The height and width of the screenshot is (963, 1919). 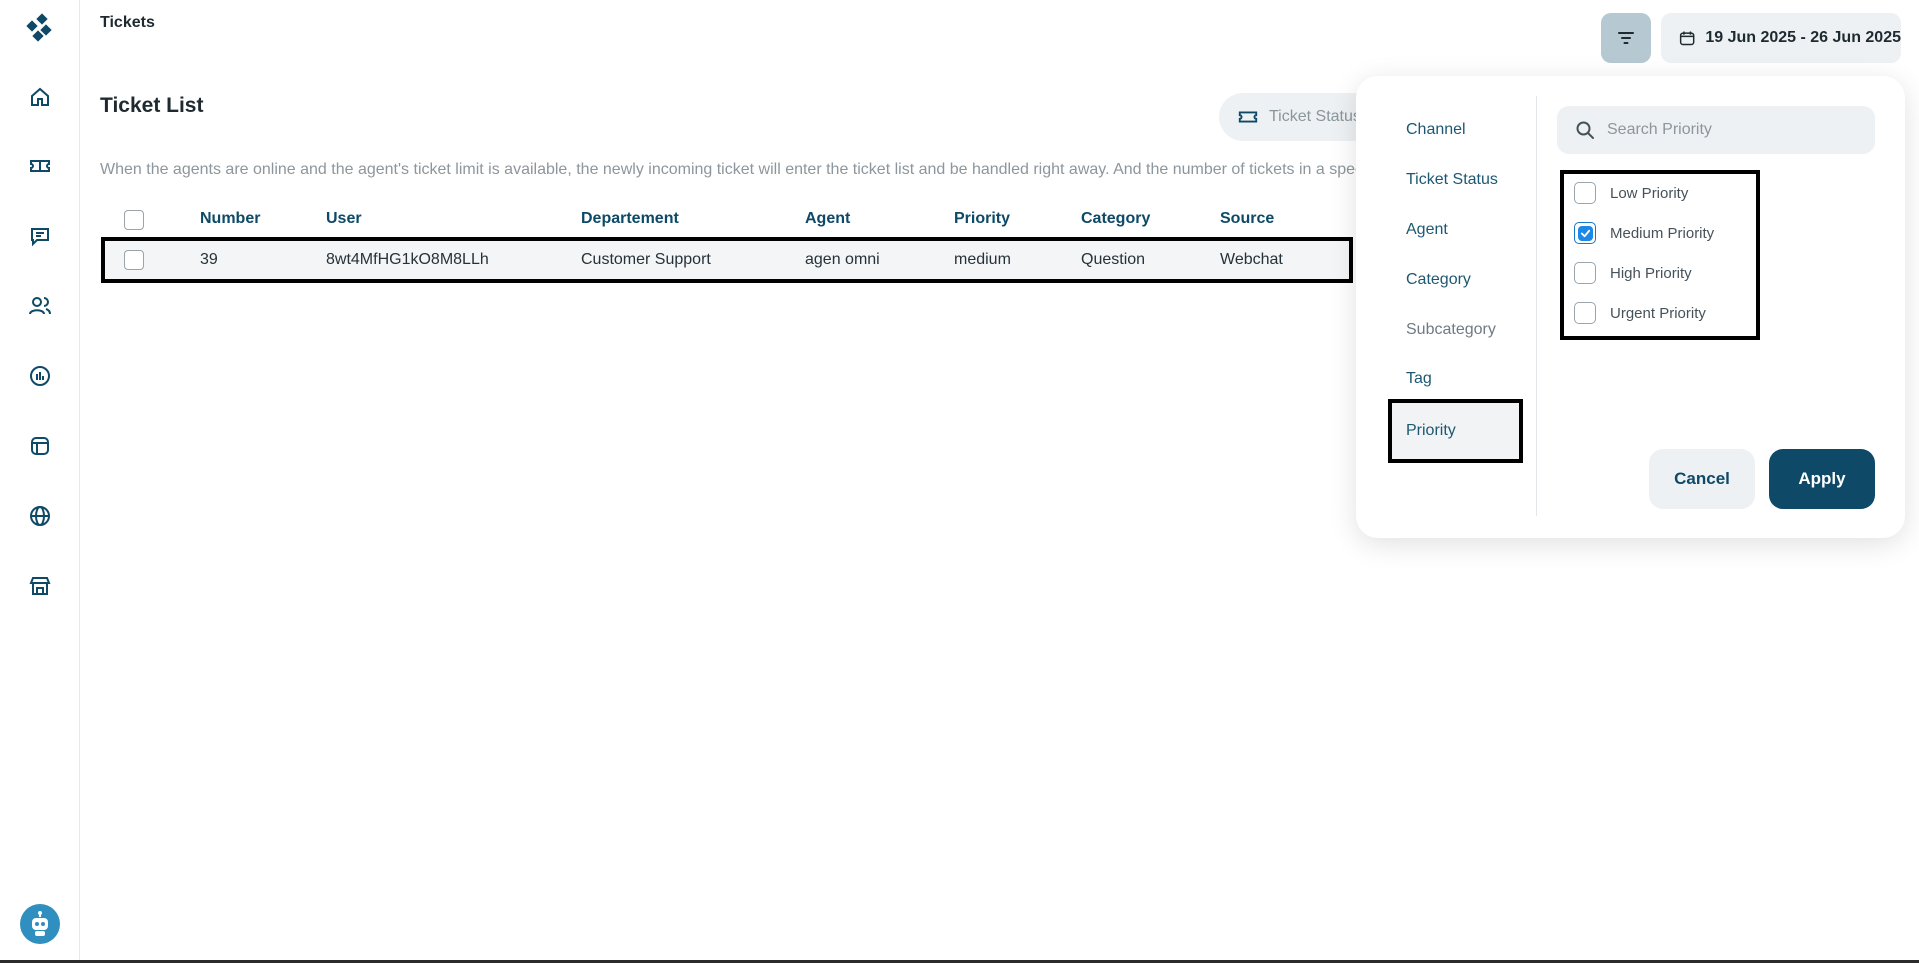 I want to click on check-icon, so click(x=1585, y=233).